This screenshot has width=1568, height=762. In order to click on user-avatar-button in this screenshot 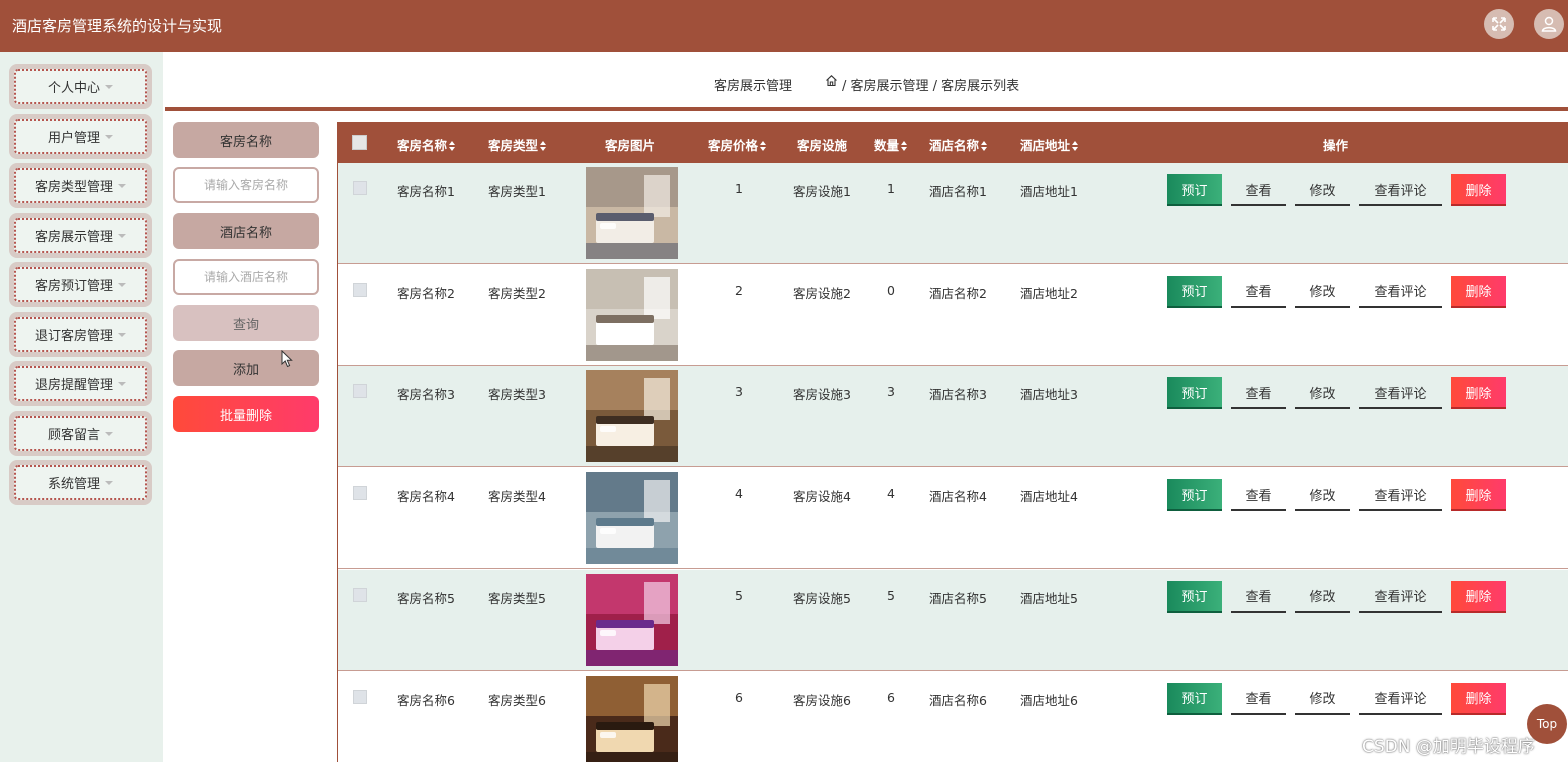, I will do `click(1549, 24)`.